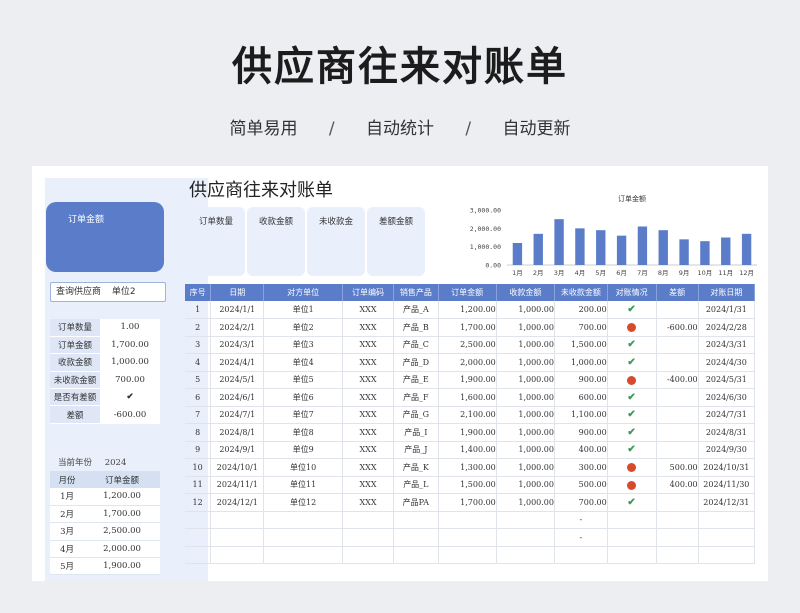 The height and width of the screenshot is (613, 800). What do you see at coordinates (746, 273) in the screenshot?
I see `x-tick-label: 12月` at bounding box center [746, 273].